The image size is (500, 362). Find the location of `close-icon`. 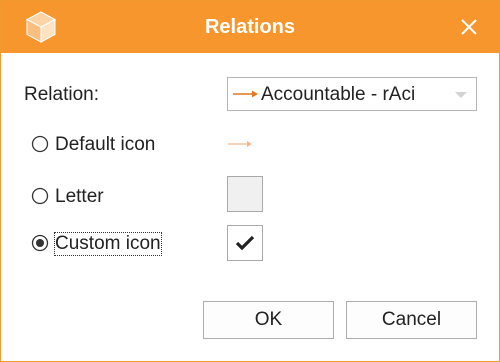

close-icon is located at coordinates (469, 27).